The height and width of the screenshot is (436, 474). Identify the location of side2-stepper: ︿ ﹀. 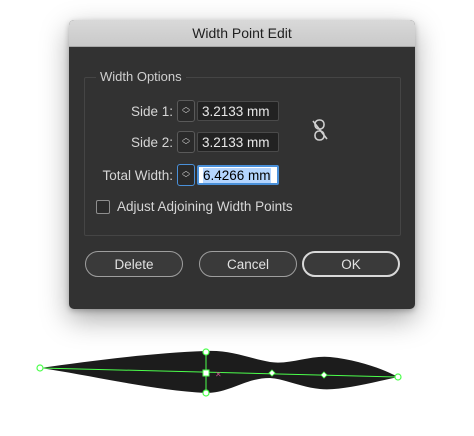
(186, 142).